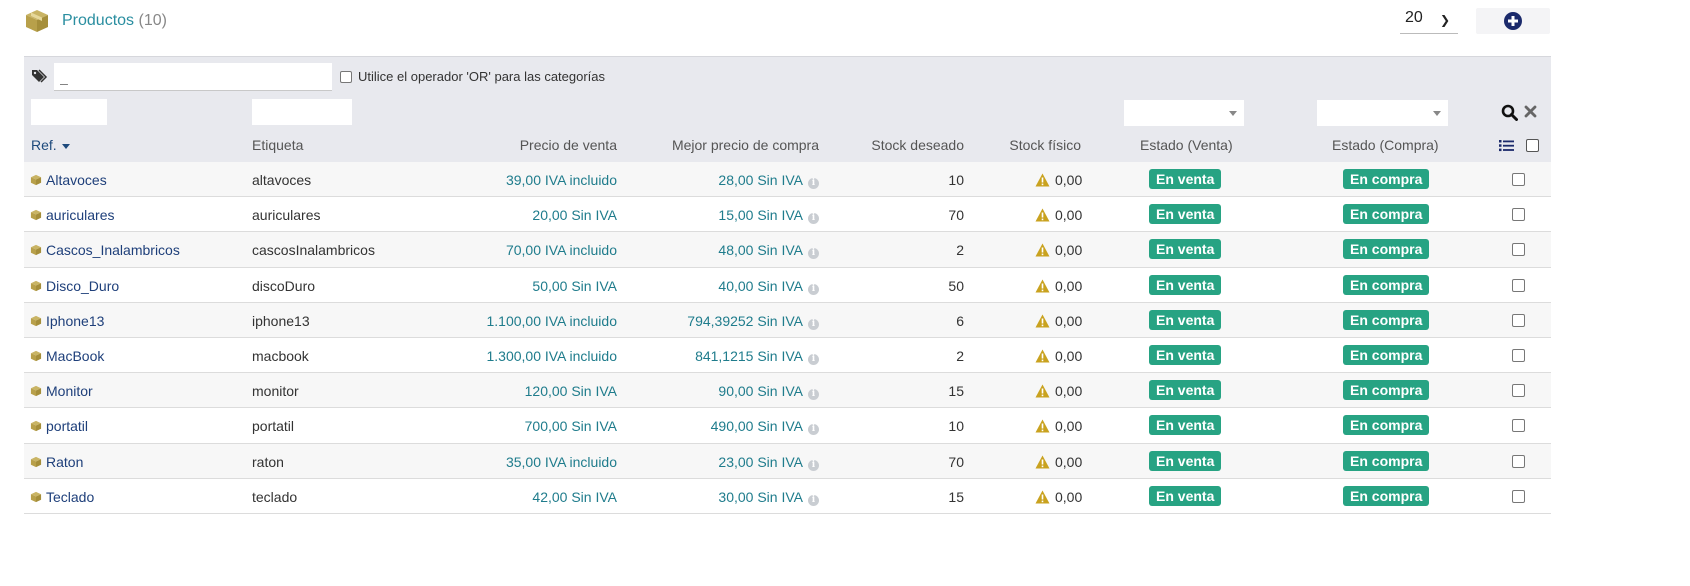 The width and height of the screenshot is (1690, 586). What do you see at coordinates (62, 497) in the screenshot?
I see `product-ref-link: Teclado` at bounding box center [62, 497].